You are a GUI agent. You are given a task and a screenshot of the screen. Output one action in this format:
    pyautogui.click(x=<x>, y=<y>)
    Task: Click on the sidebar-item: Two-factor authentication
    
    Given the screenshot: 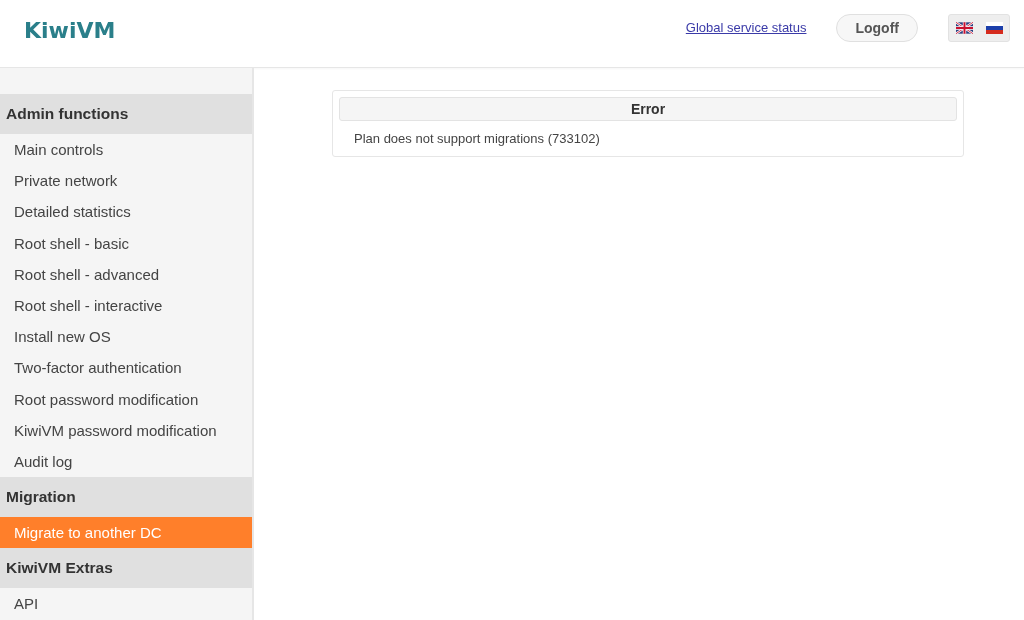 What is the action you would take?
    pyautogui.click(x=126, y=368)
    